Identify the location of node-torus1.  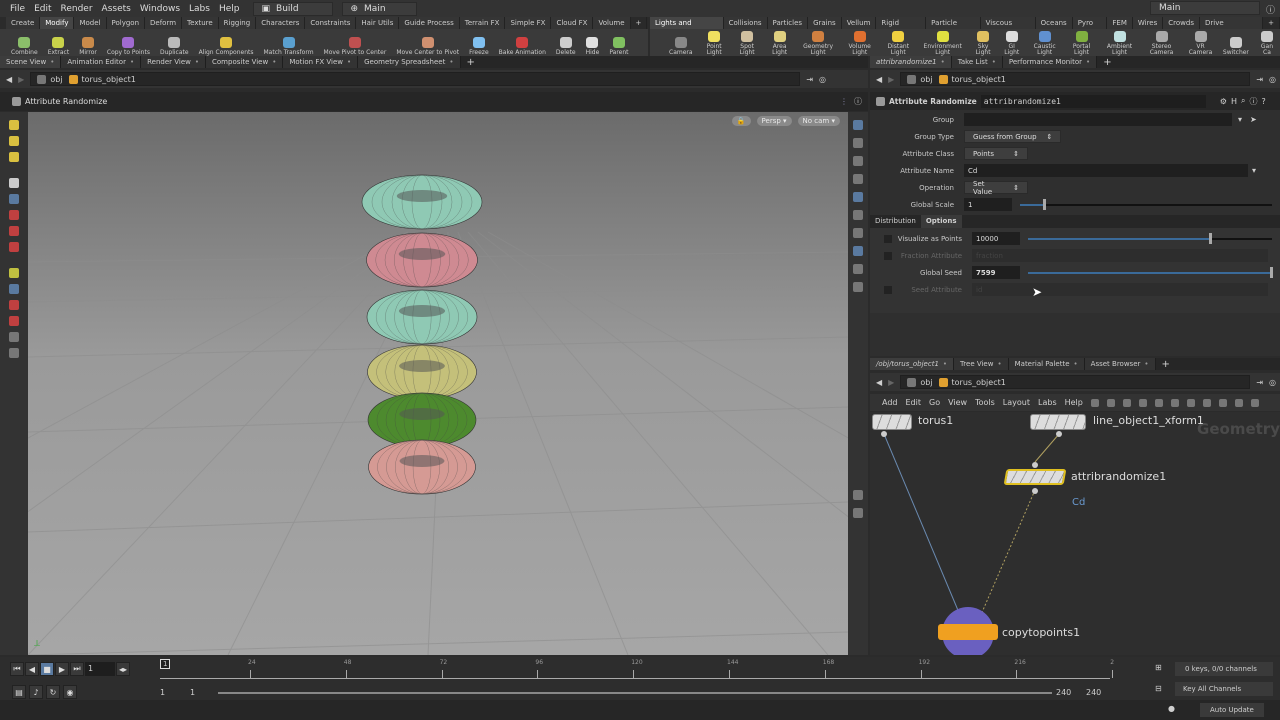
(892, 422).